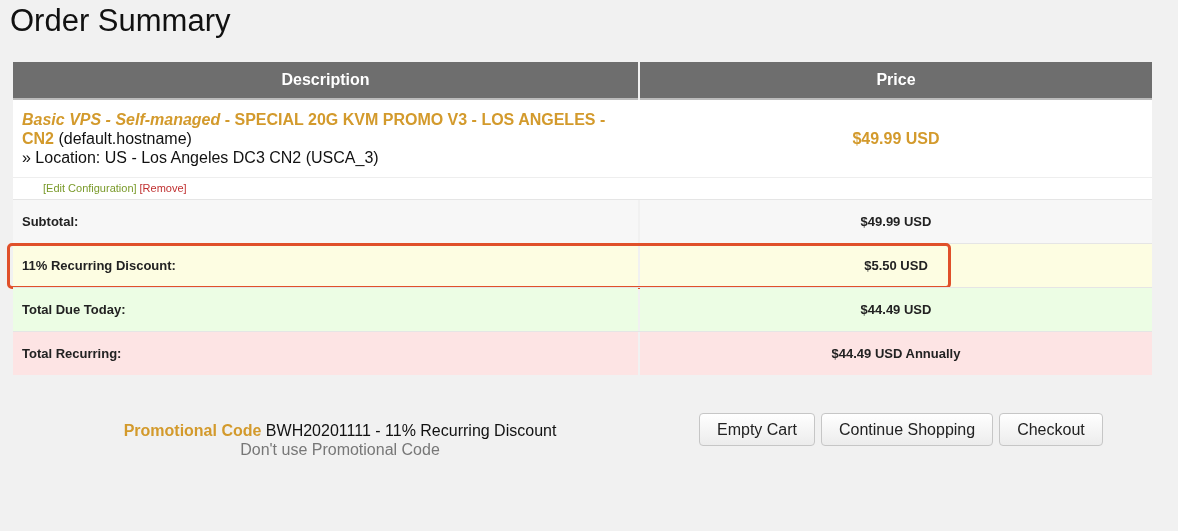 This screenshot has width=1178, height=531. What do you see at coordinates (757, 429) in the screenshot?
I see `cart-button: Empty Cart` at bounding box center [757, 429].